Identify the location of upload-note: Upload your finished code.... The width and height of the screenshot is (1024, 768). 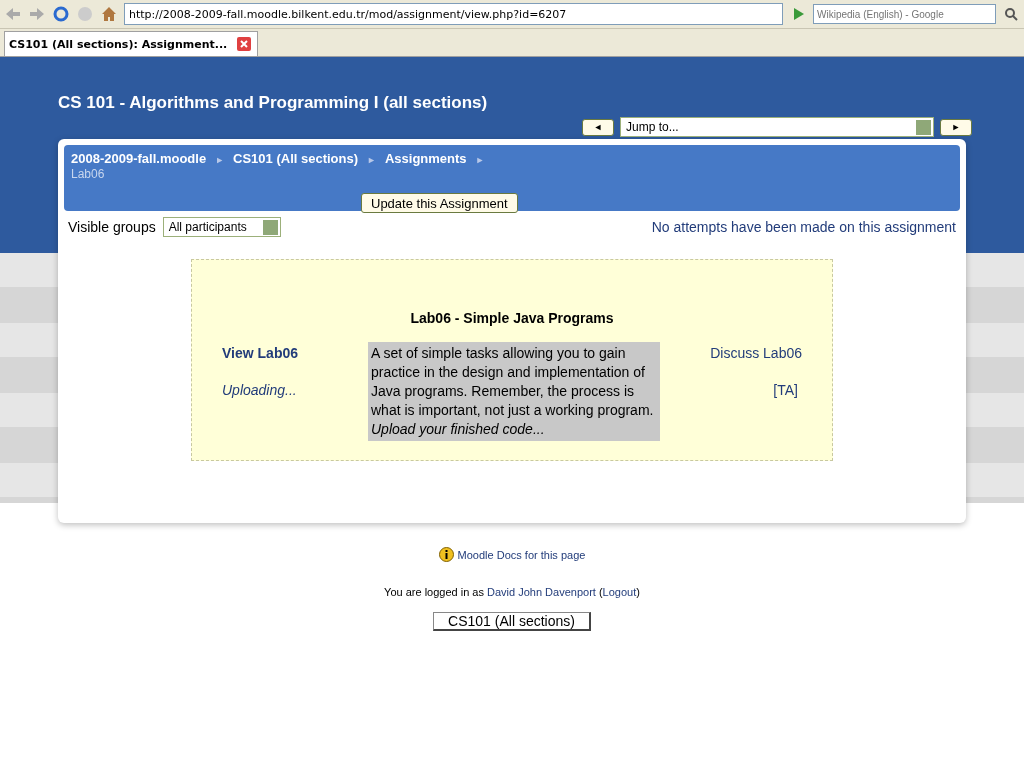
(458, 429).